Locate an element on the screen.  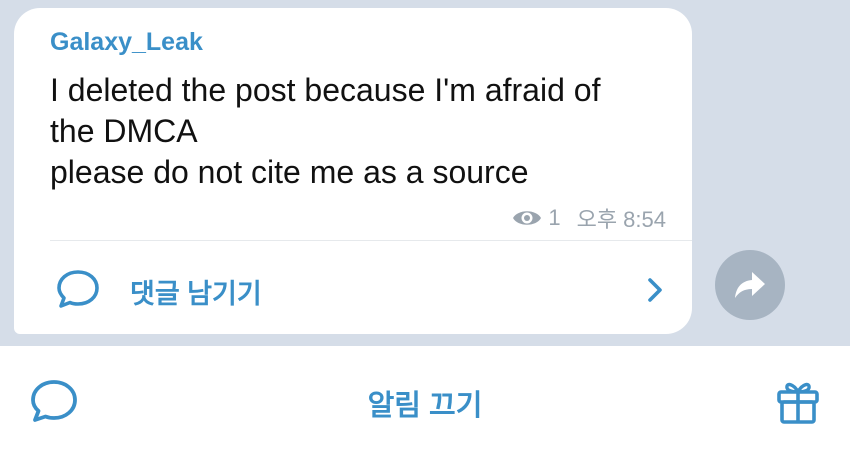
divider is located at coordinates (371, 240).